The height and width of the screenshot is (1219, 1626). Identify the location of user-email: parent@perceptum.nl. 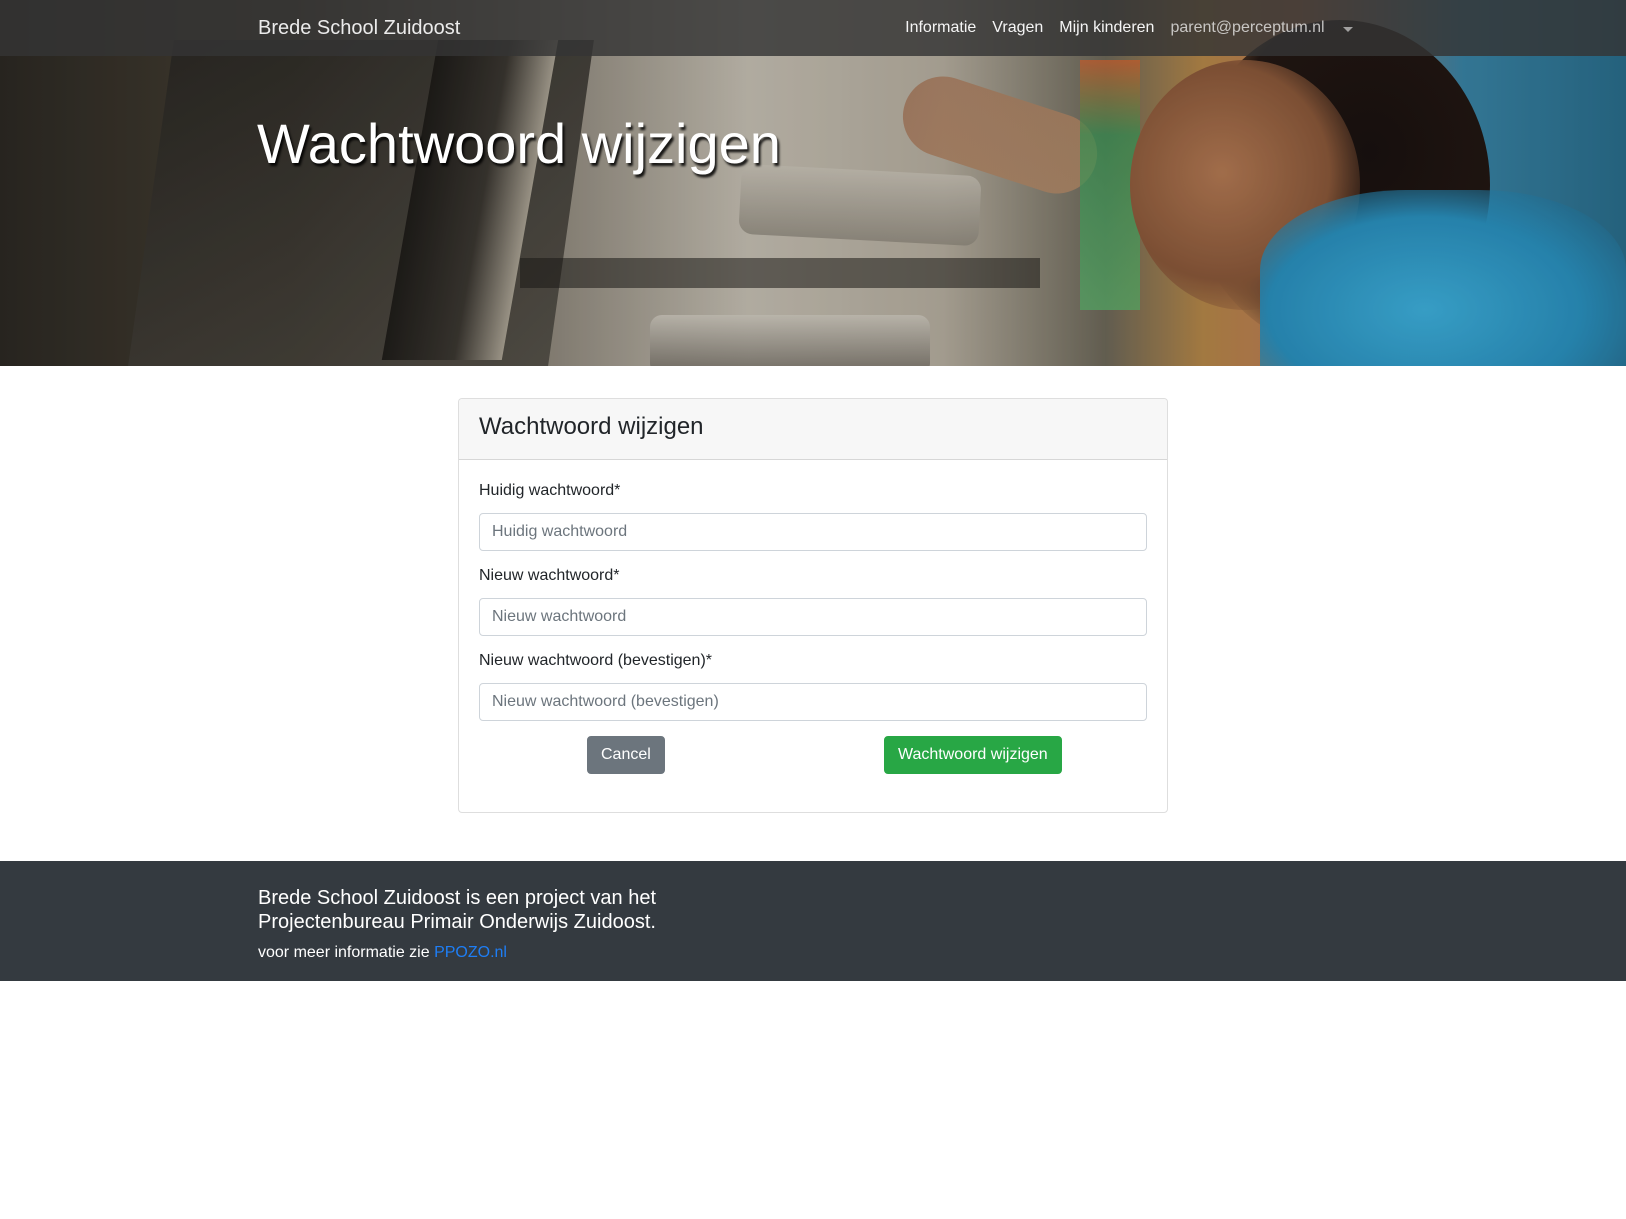
(1247, 27).